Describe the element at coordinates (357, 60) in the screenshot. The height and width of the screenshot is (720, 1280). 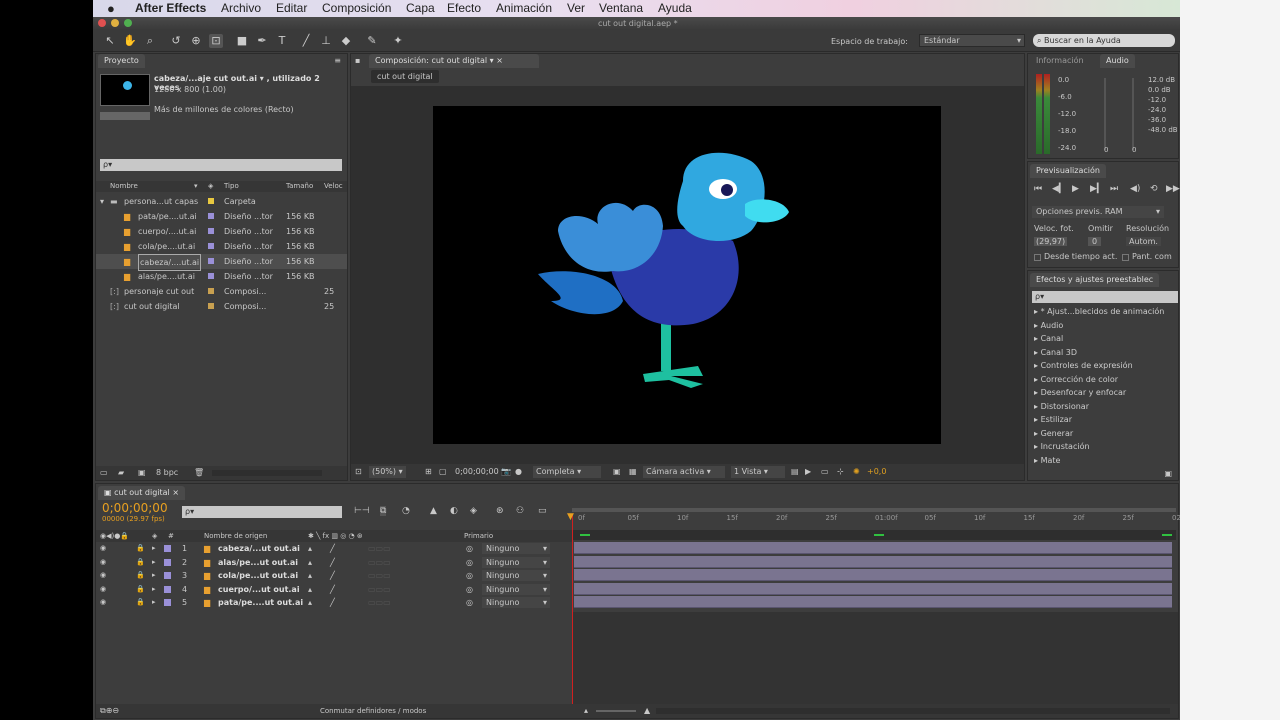
I see `lock-icon: ▪` at that location.